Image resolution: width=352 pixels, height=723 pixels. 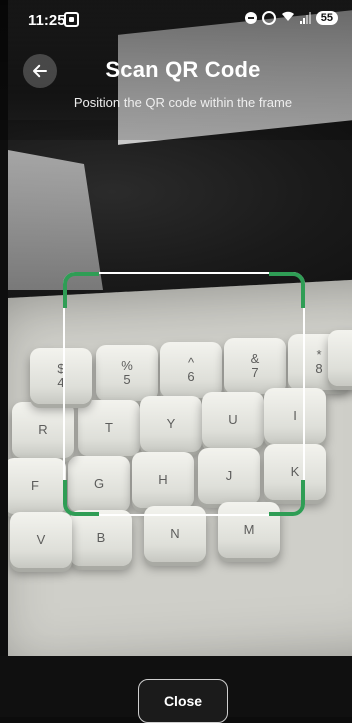 I want to click on key-b: B, so click(x=101, y=538).